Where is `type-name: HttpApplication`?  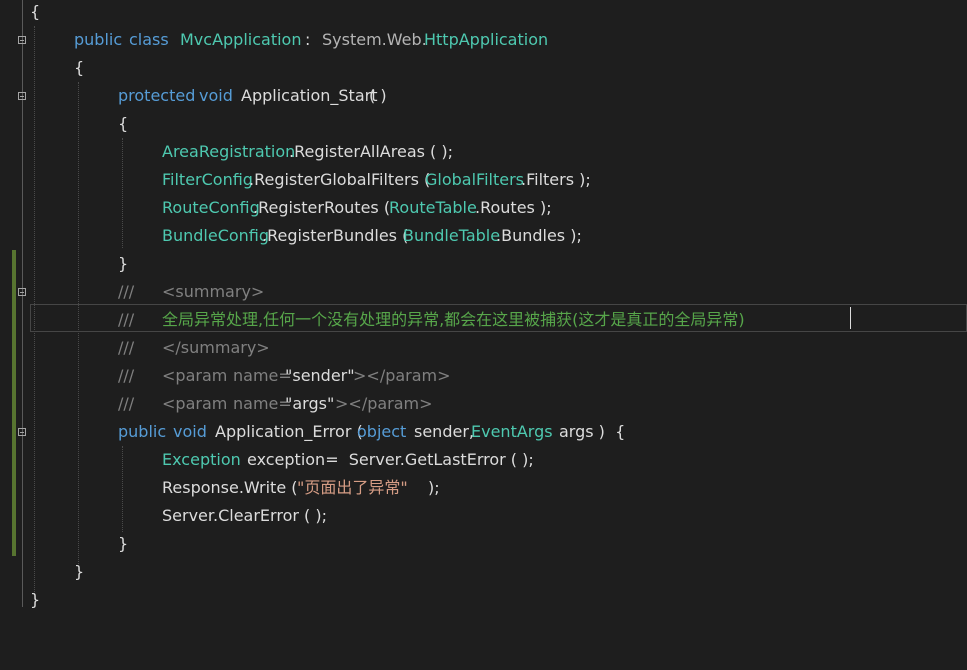 type-name: HttpApplication is located at coordinates (486, 39).